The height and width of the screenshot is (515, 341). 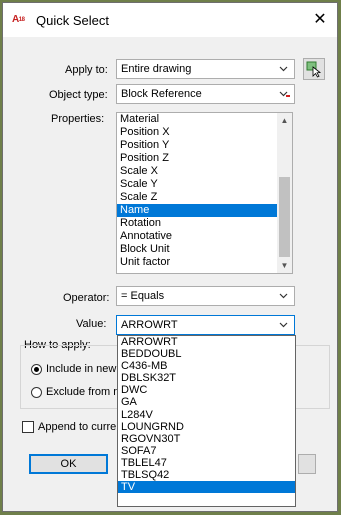 I want to click on append-checkbox, so click(x=28, y=427).